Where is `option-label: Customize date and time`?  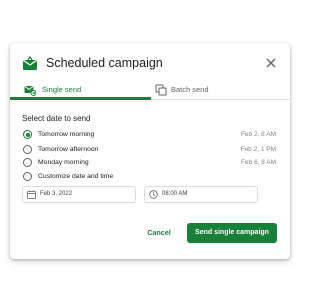 option-label: Customize date and time is located at coordinates (76, 176).